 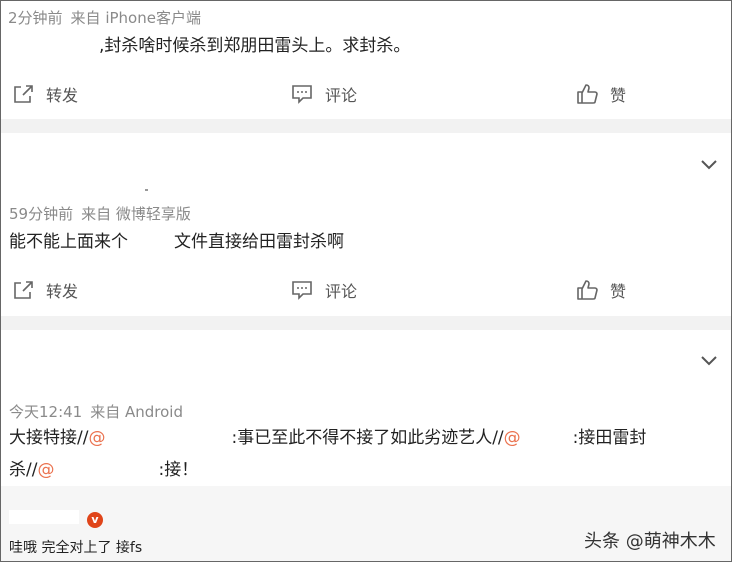 I want to click on post-text-part: :接田雷封, so click(x=609, y=438).